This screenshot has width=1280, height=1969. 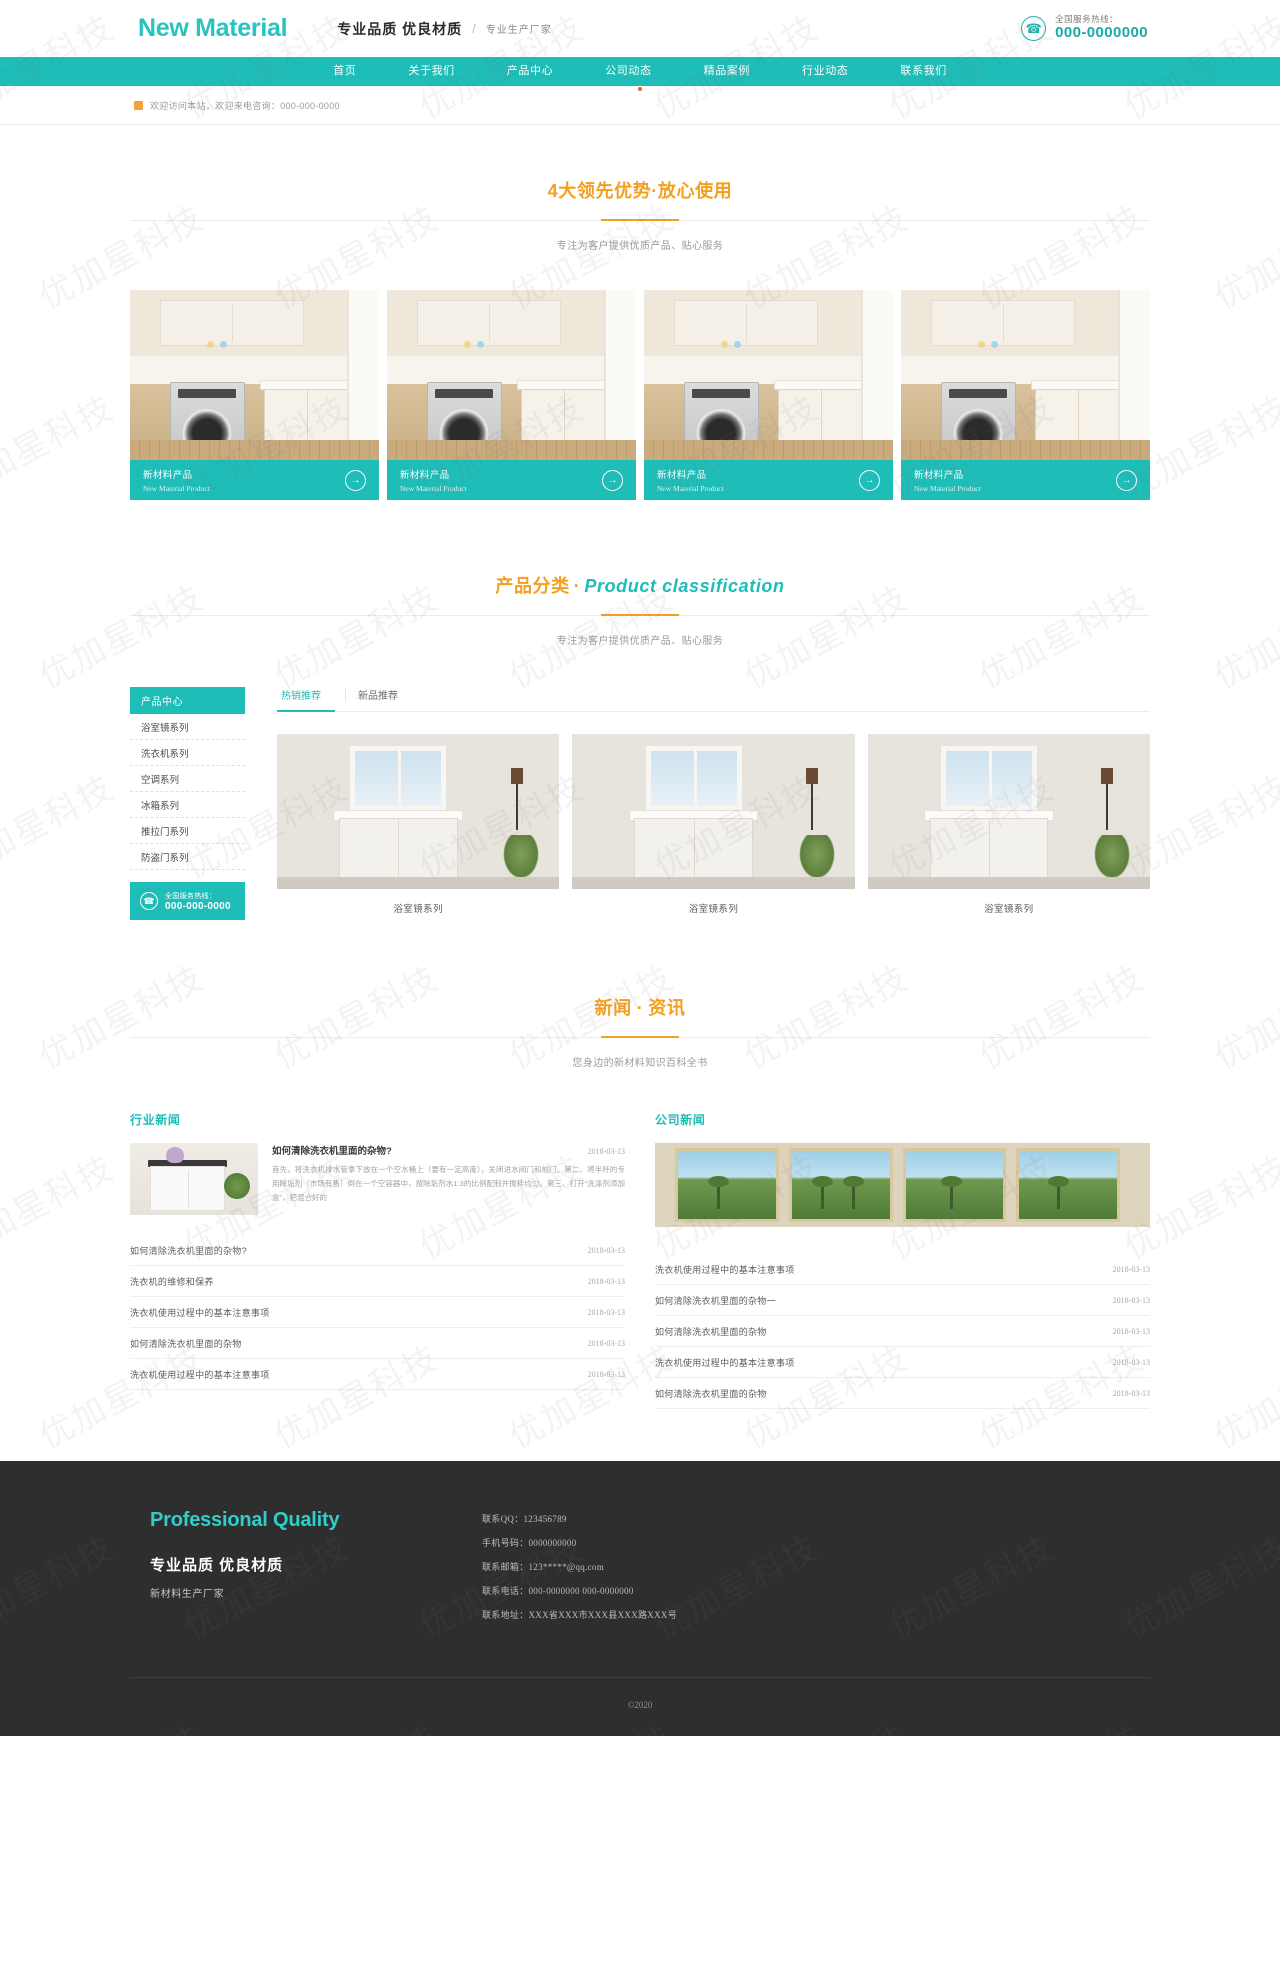 What do you see at coordinates (187, 779) in the screenshot?
I see `sidebar-item-3: 空调系列` at bounding box center [187, 779].